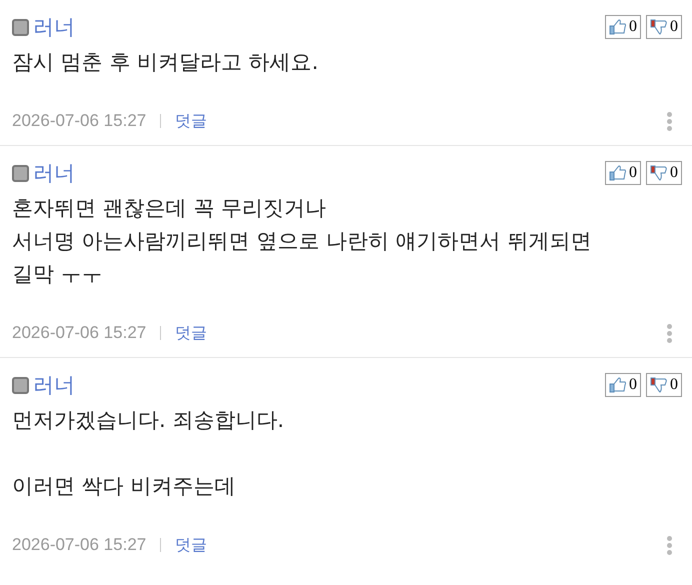  What do you see at coordinates (149, 420) in the screenshot?
I see `comment-text: 먼저가겠습니다. 죄송합니다.` at bounding box center [149, 420].